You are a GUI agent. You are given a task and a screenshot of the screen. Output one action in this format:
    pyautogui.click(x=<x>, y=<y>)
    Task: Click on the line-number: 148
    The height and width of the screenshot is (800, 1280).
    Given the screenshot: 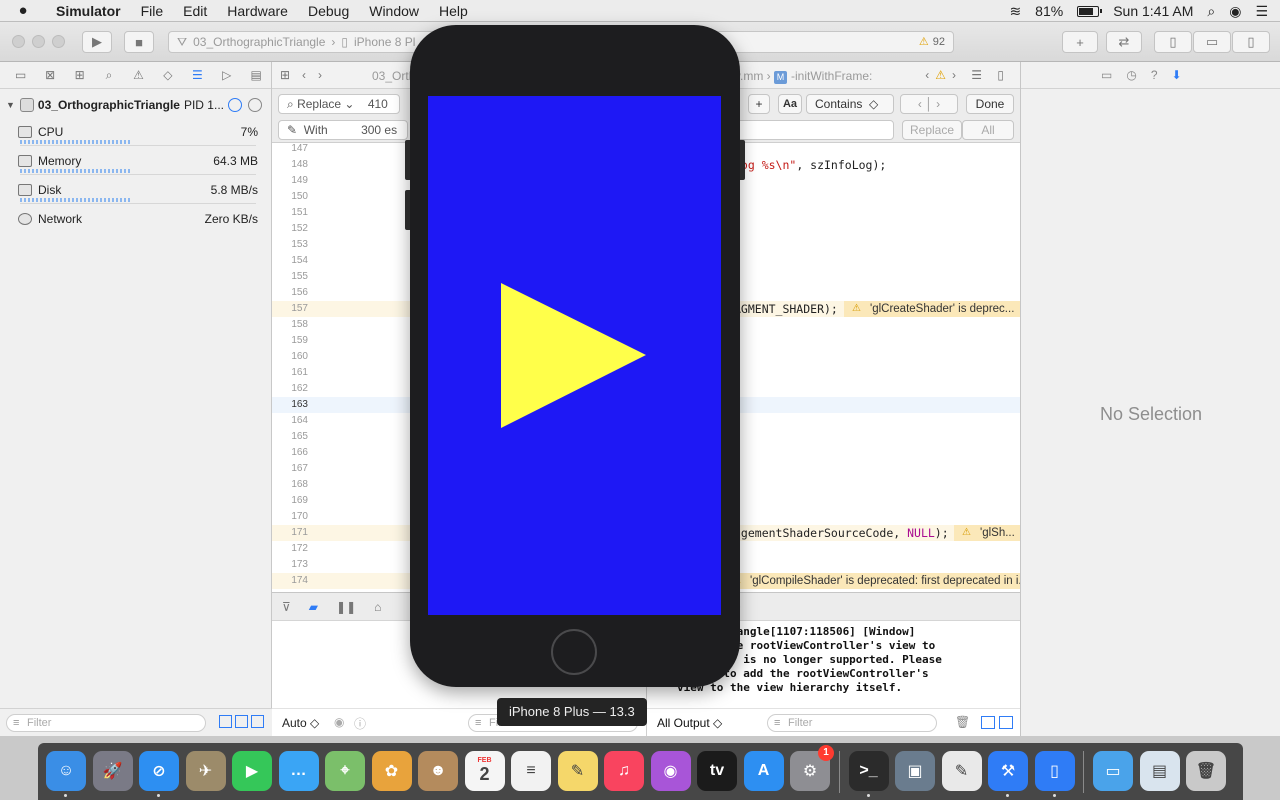 What is the action you would take?
    pyautogui.click(x=290, y=164)
    